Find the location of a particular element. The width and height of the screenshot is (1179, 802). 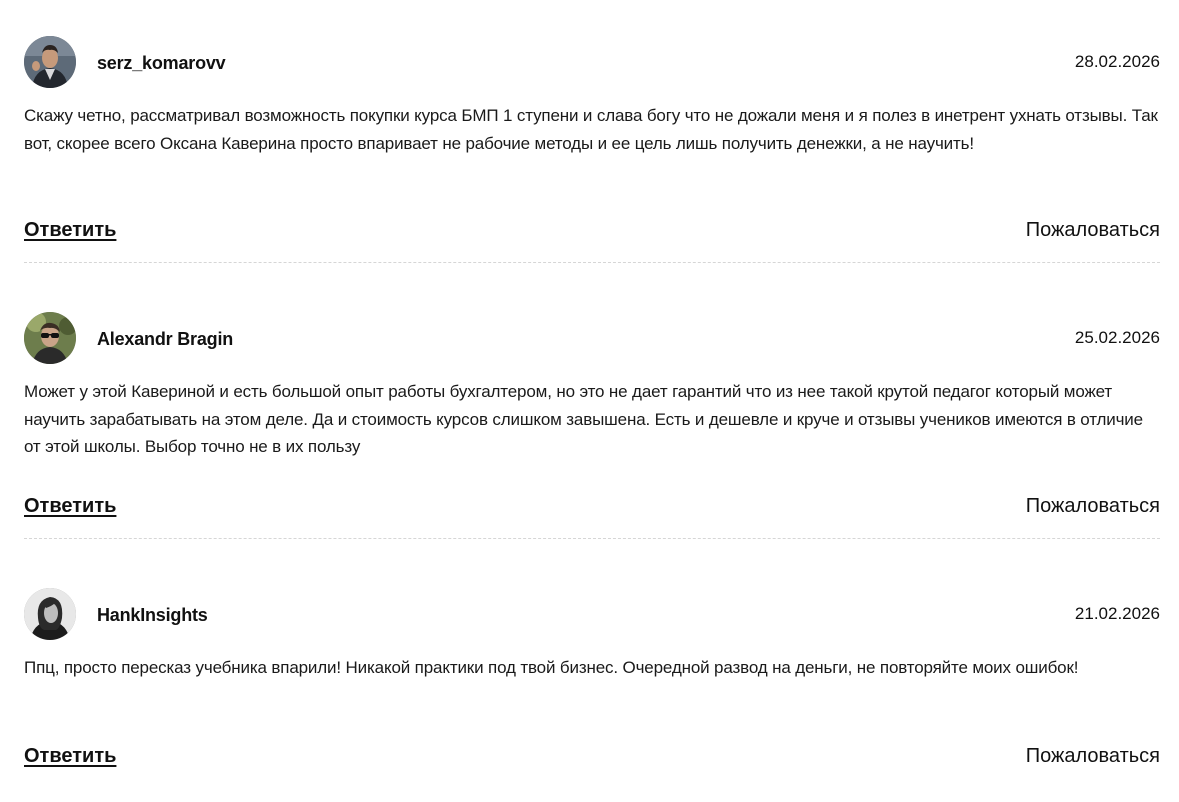

comment-date: 28.02.2026 is located at coordinates (1117, 61).